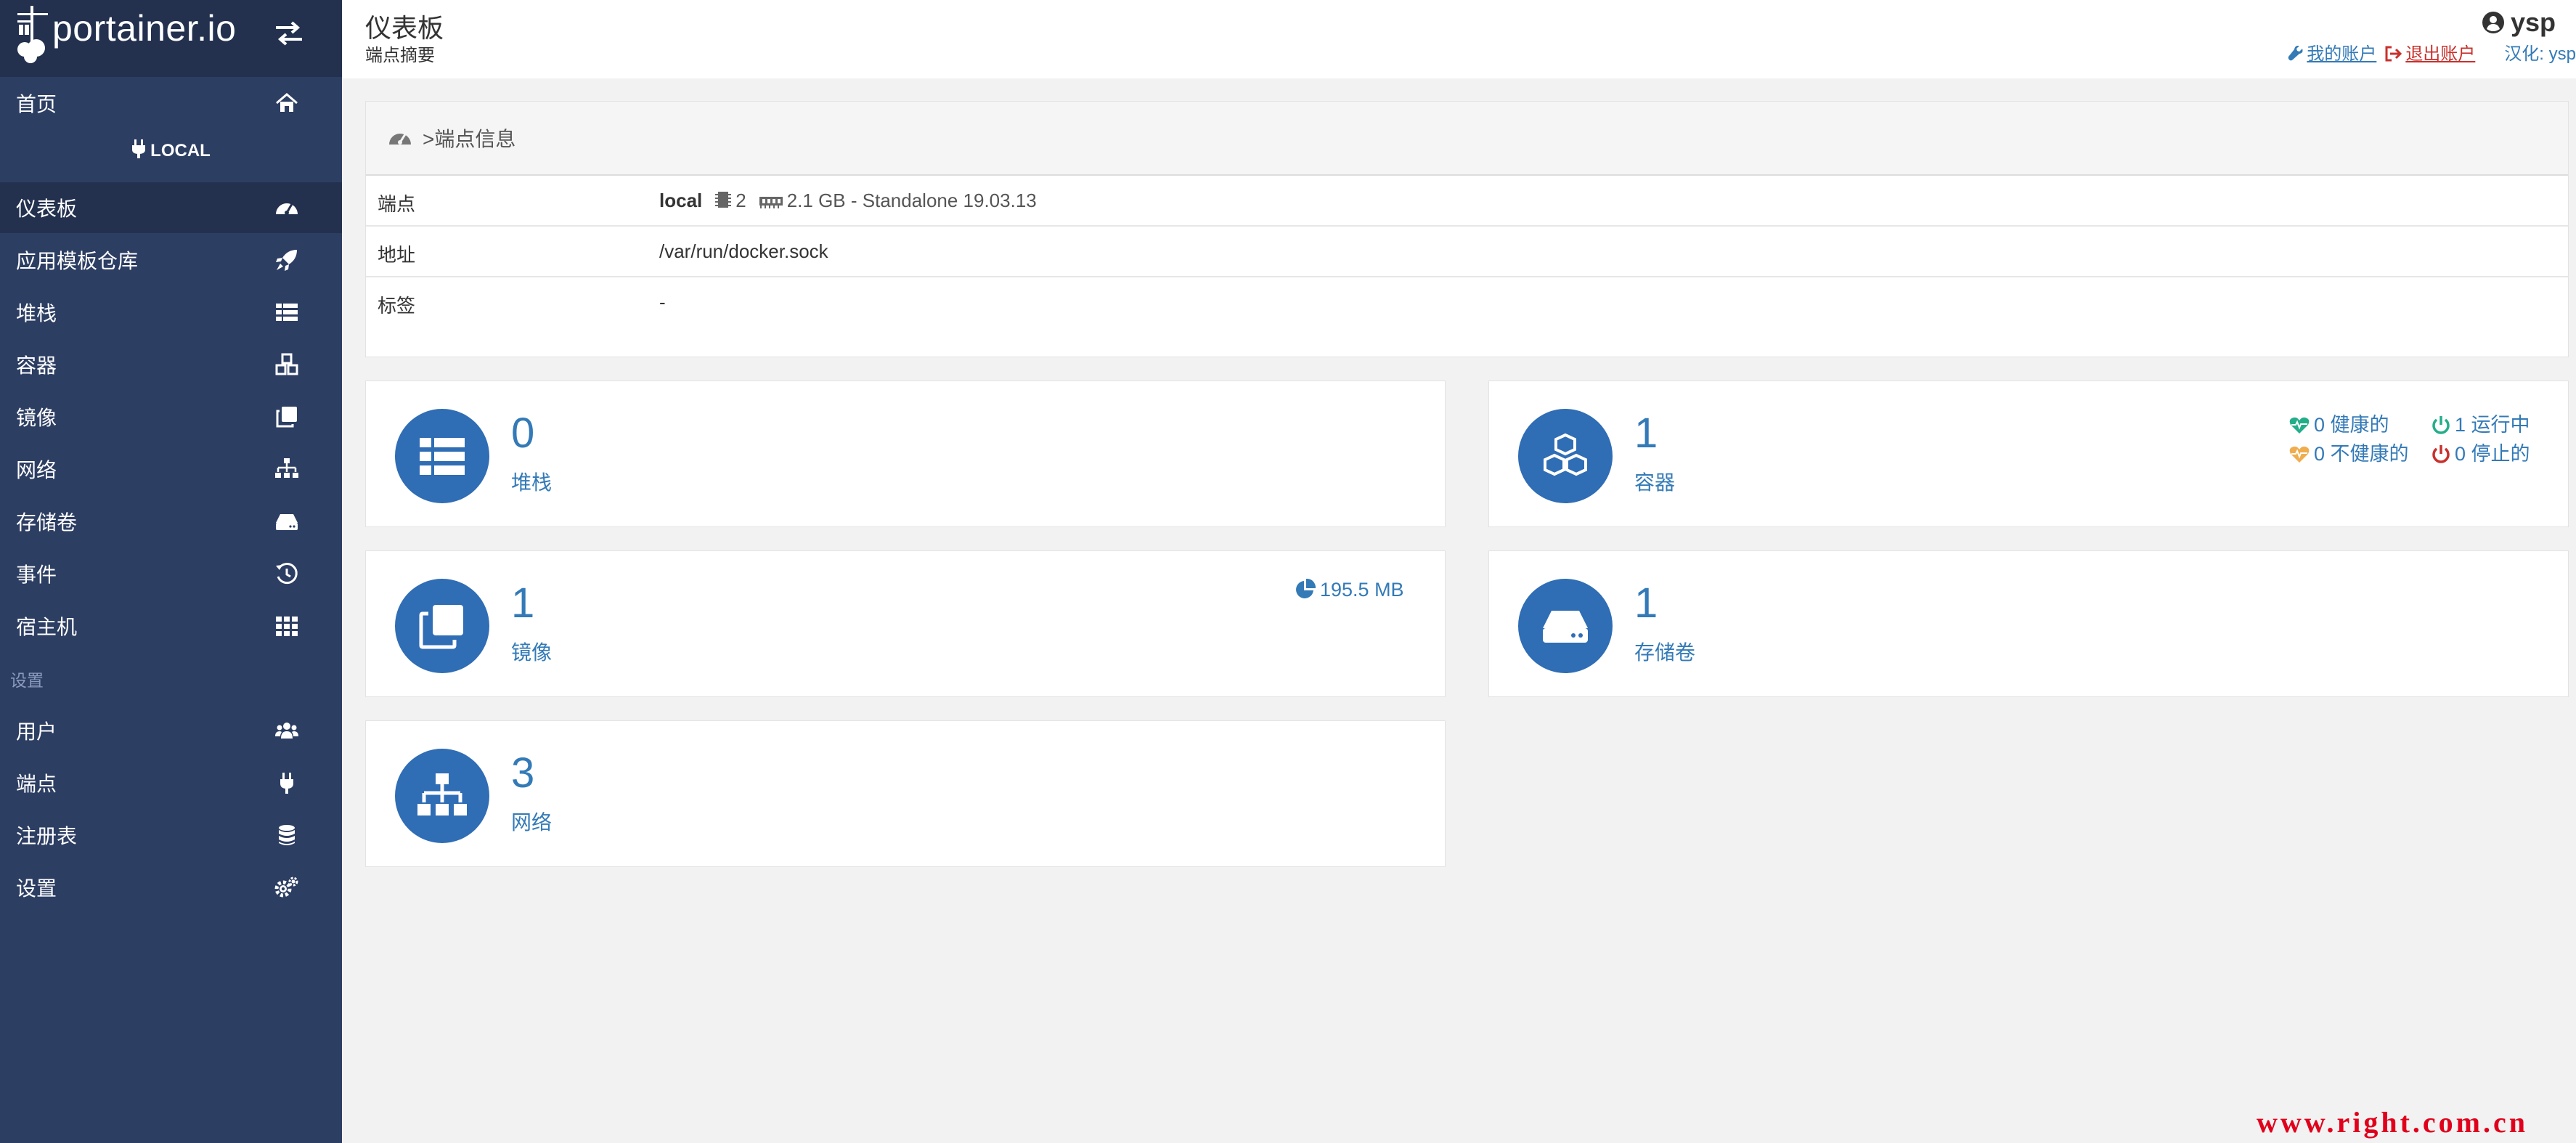  Describe the element at coordinates (2299, 425) in the screenshot. I see `heartbeat-icon` at that location.